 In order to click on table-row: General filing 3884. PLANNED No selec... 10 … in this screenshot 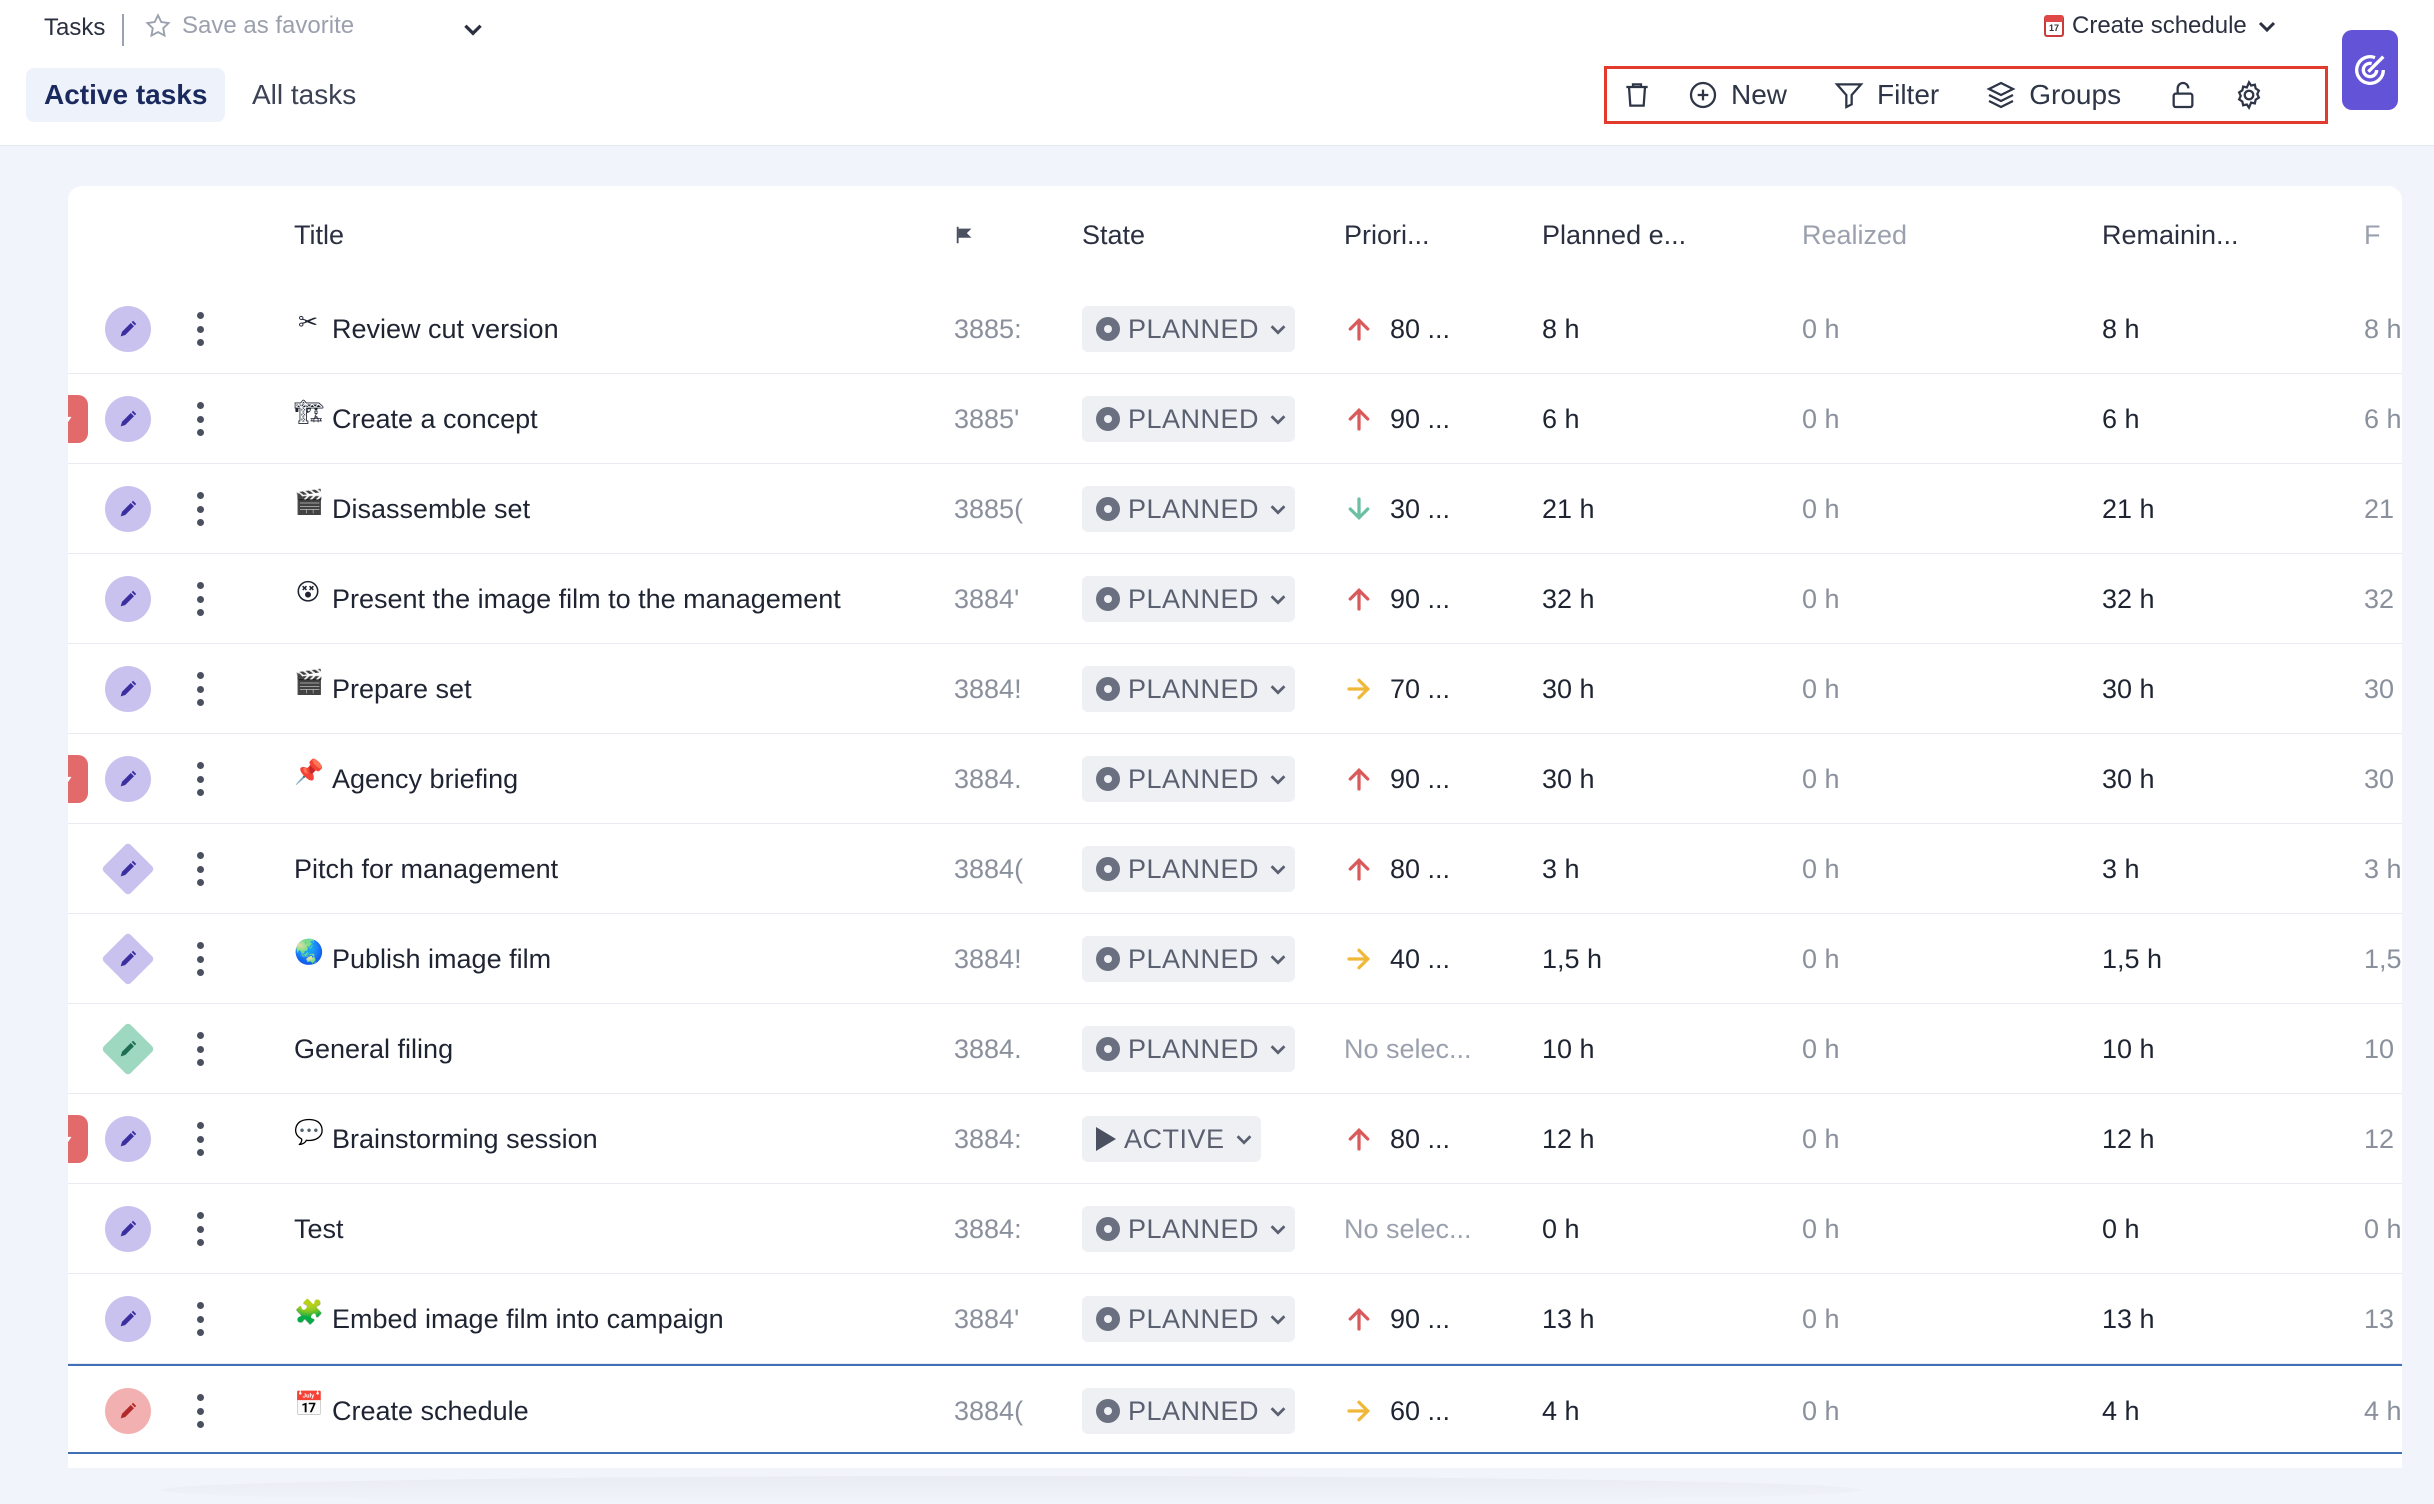, I will do `click(1235, 1049)`.